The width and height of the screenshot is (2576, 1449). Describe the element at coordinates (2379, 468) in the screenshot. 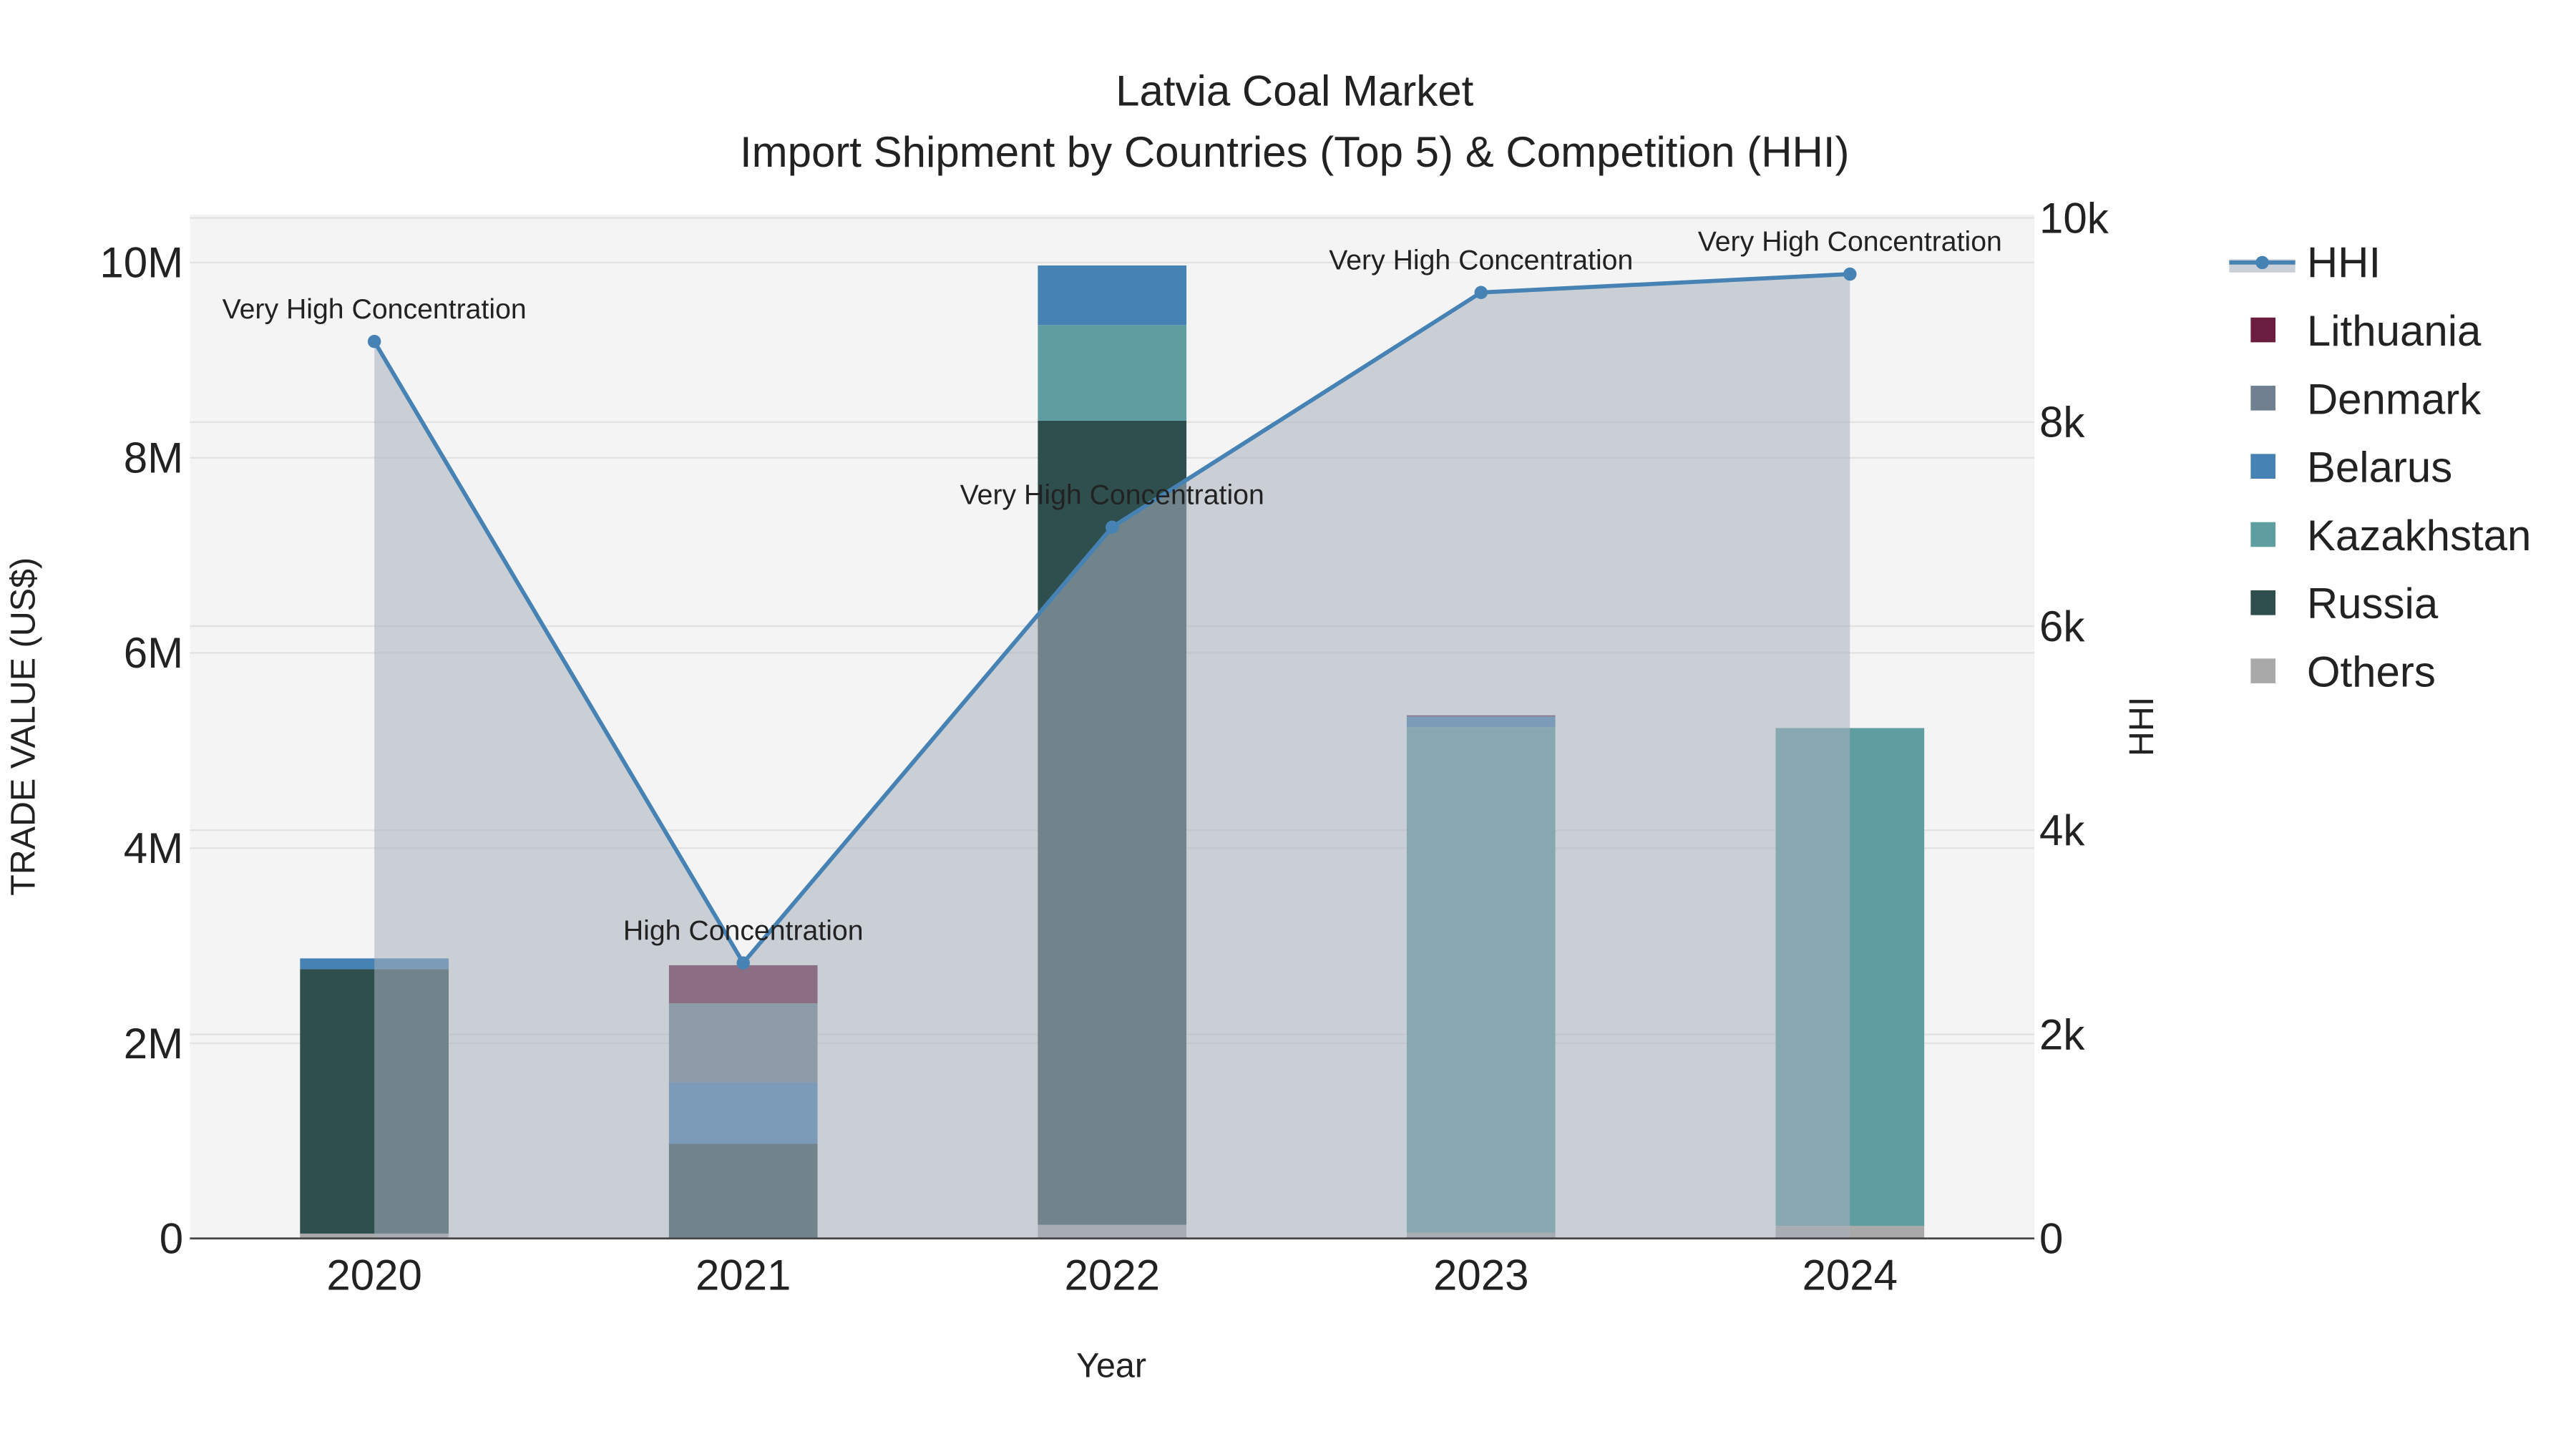

I see `legend-label-belarus: Belarus` at that location.